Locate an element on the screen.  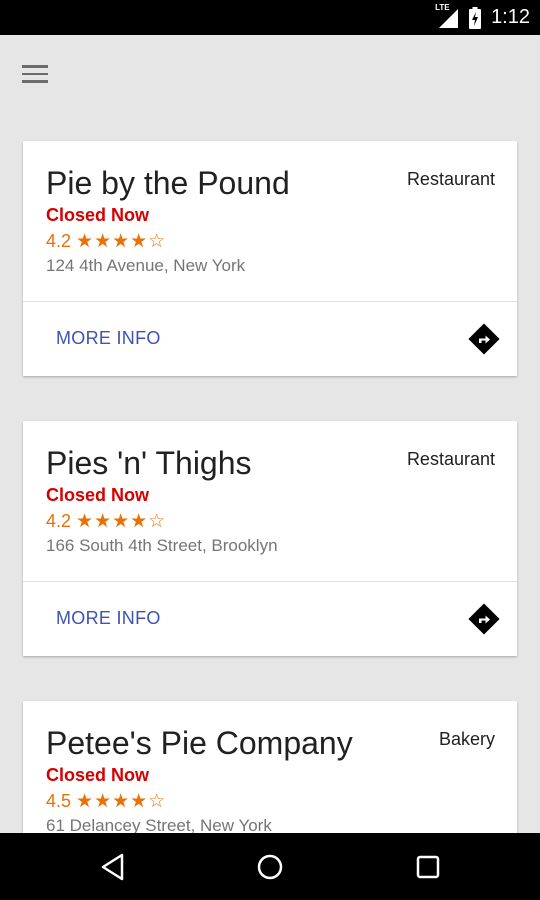
rating-value: 4.5 is located at coordinates (59, 800).